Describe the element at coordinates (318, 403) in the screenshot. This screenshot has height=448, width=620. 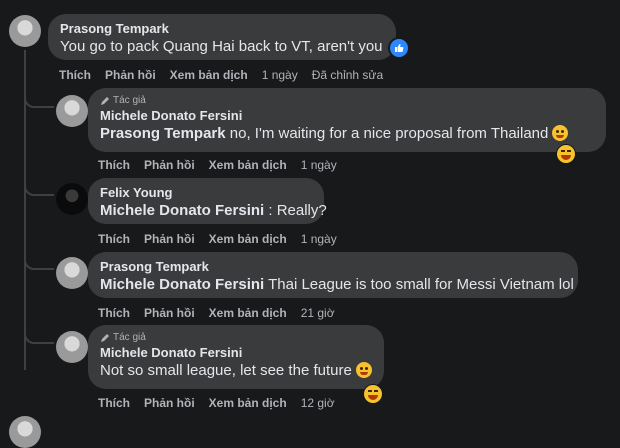
I see `timestamp: 12 giờ` at that location.